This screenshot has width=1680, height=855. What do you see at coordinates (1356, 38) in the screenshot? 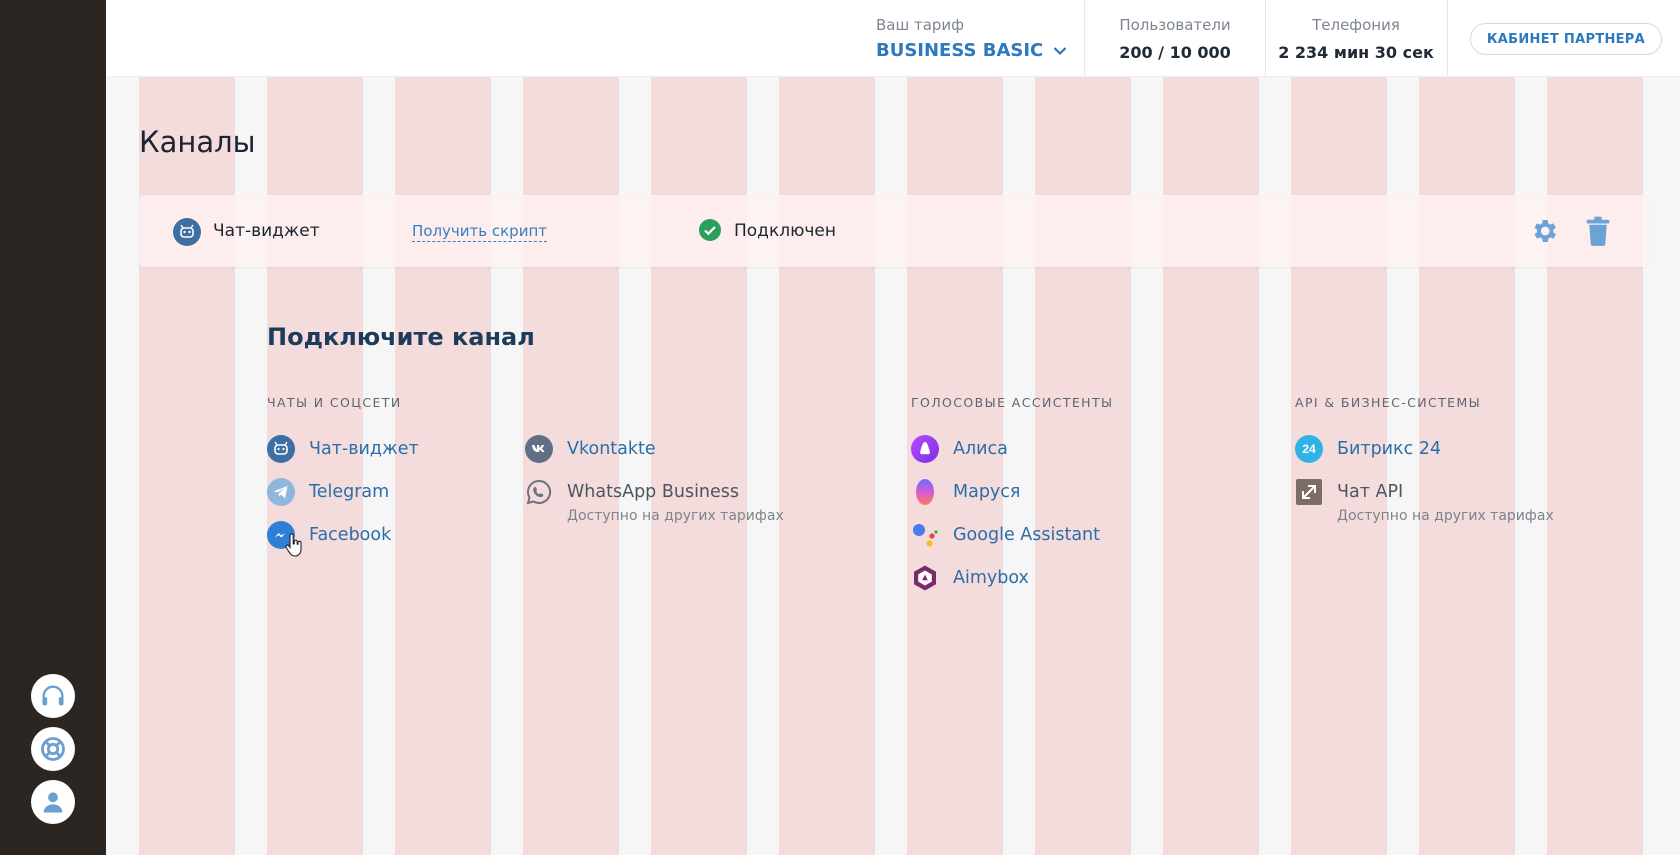
I see `telephony-block: Телефония 2 234 мин 30 сек` at bounding box center [1356, 38].